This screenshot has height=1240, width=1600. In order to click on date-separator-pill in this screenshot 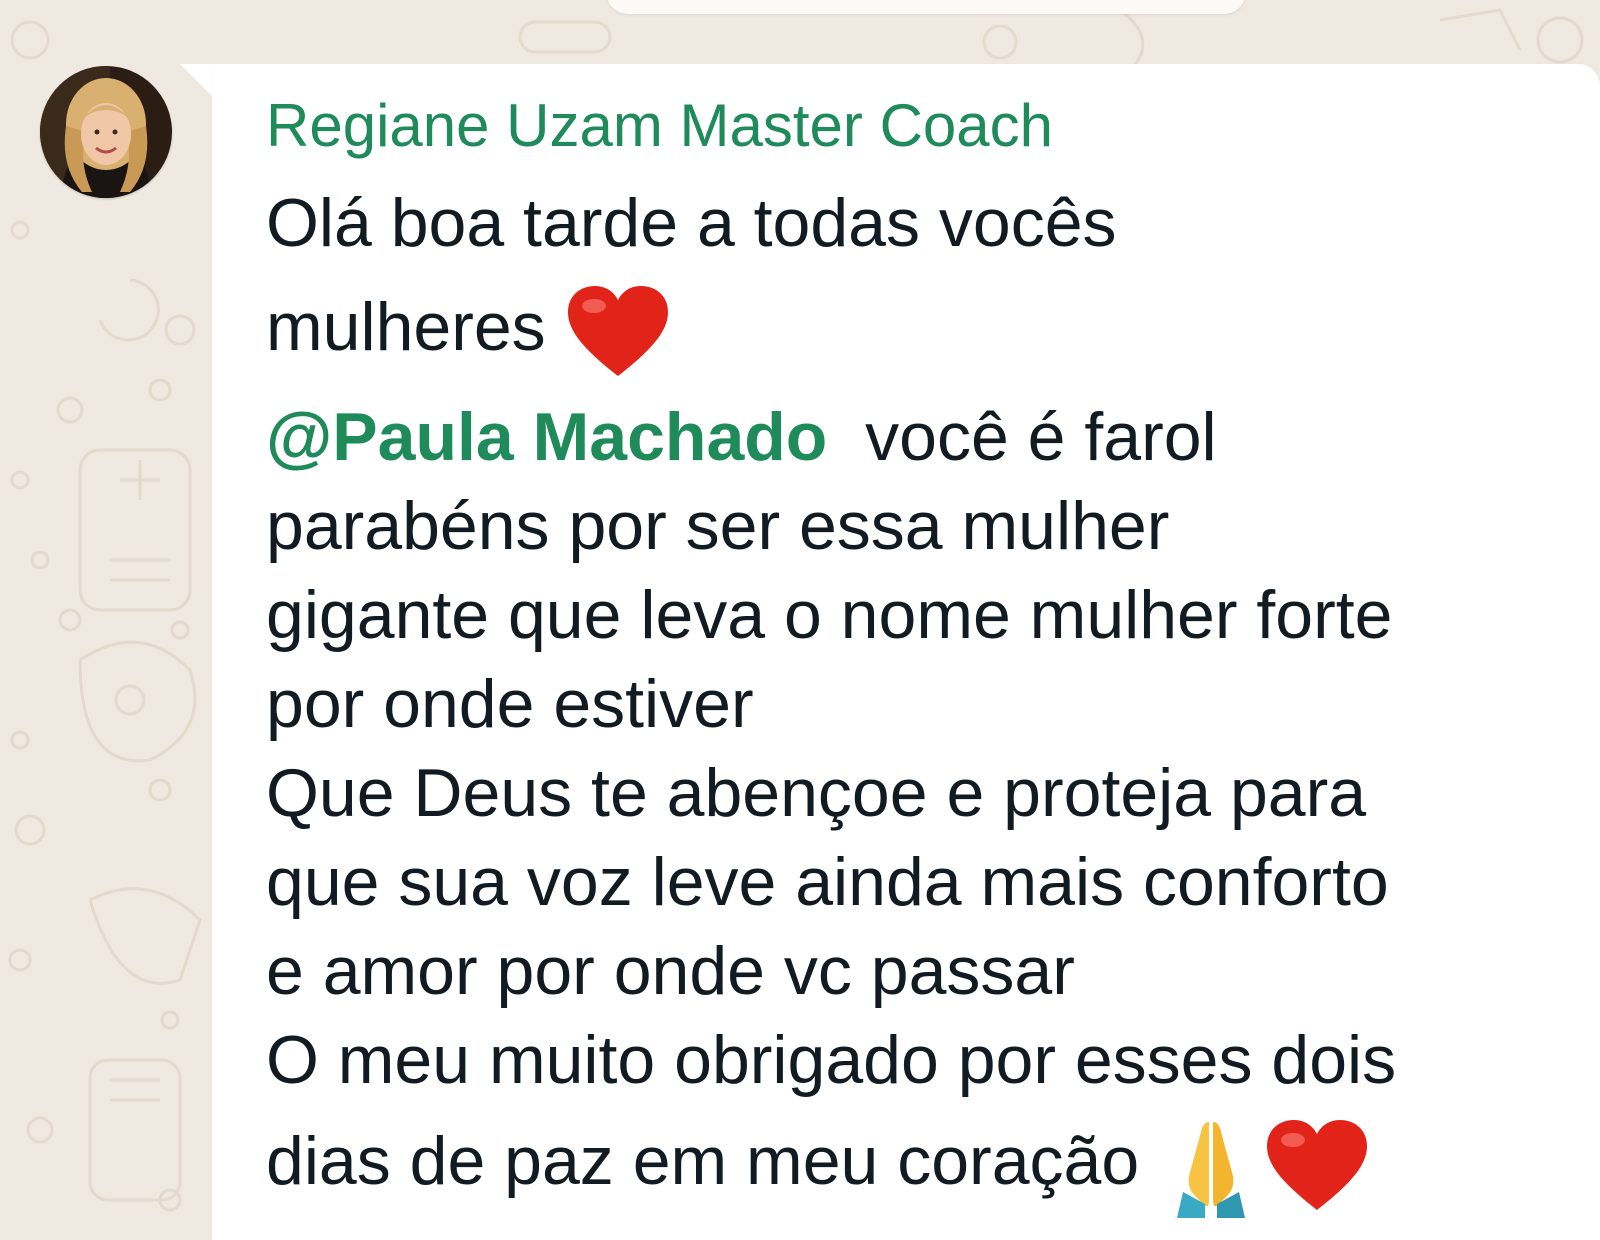, I will do `click(926, 7)`.